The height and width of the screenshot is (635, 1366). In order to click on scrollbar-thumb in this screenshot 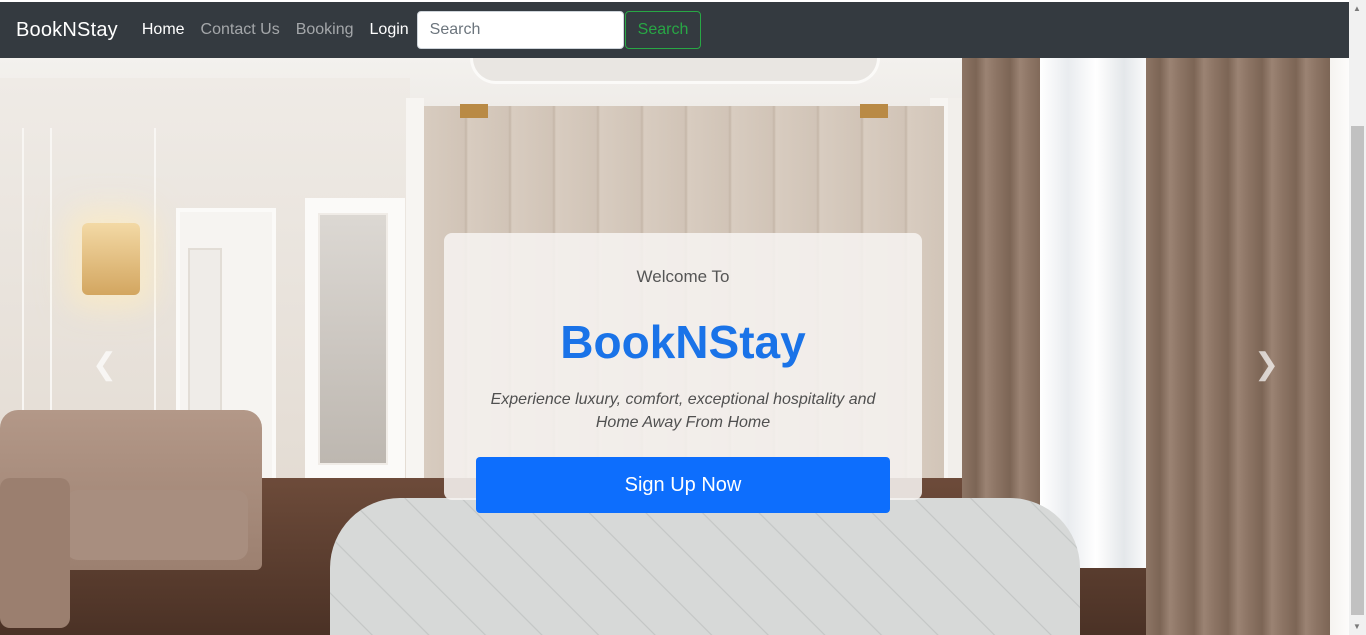, I will do `click(1357, 370)`.